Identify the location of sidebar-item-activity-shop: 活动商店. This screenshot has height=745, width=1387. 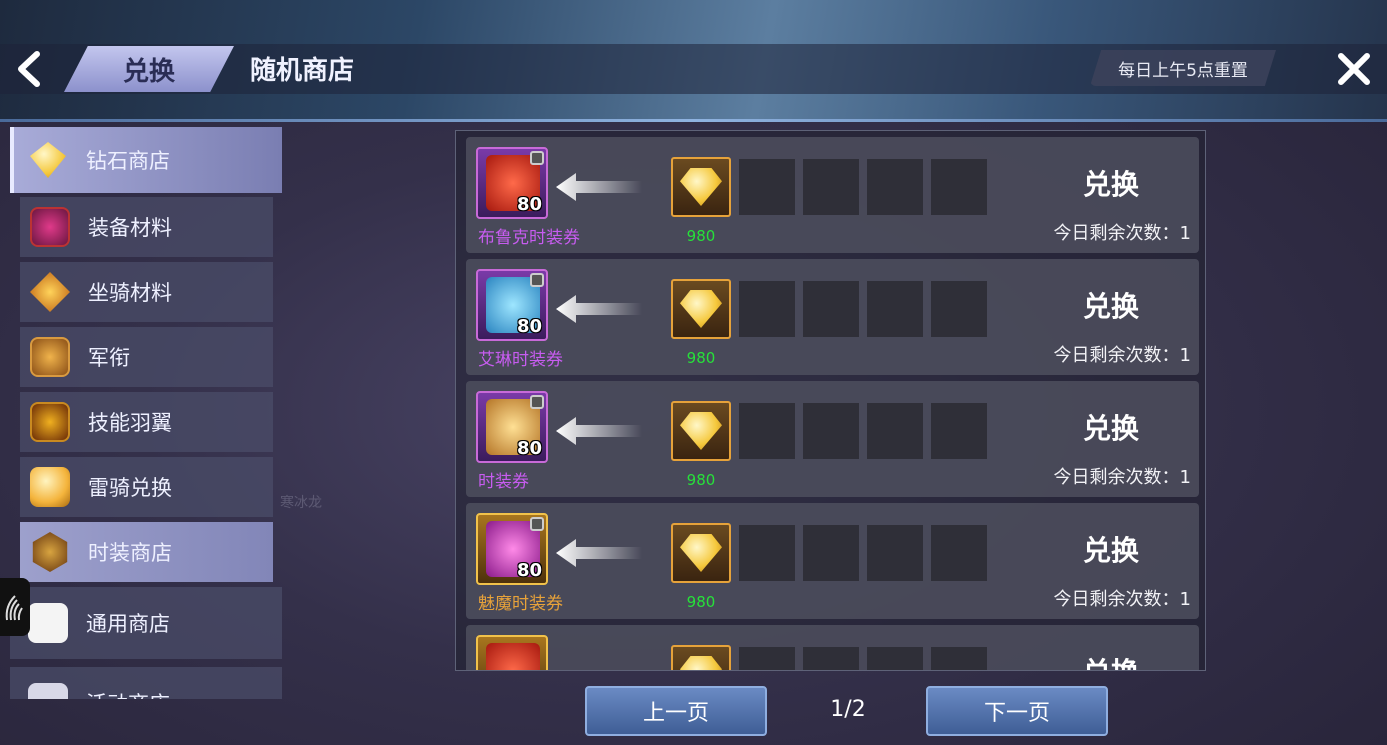
(146, 683).